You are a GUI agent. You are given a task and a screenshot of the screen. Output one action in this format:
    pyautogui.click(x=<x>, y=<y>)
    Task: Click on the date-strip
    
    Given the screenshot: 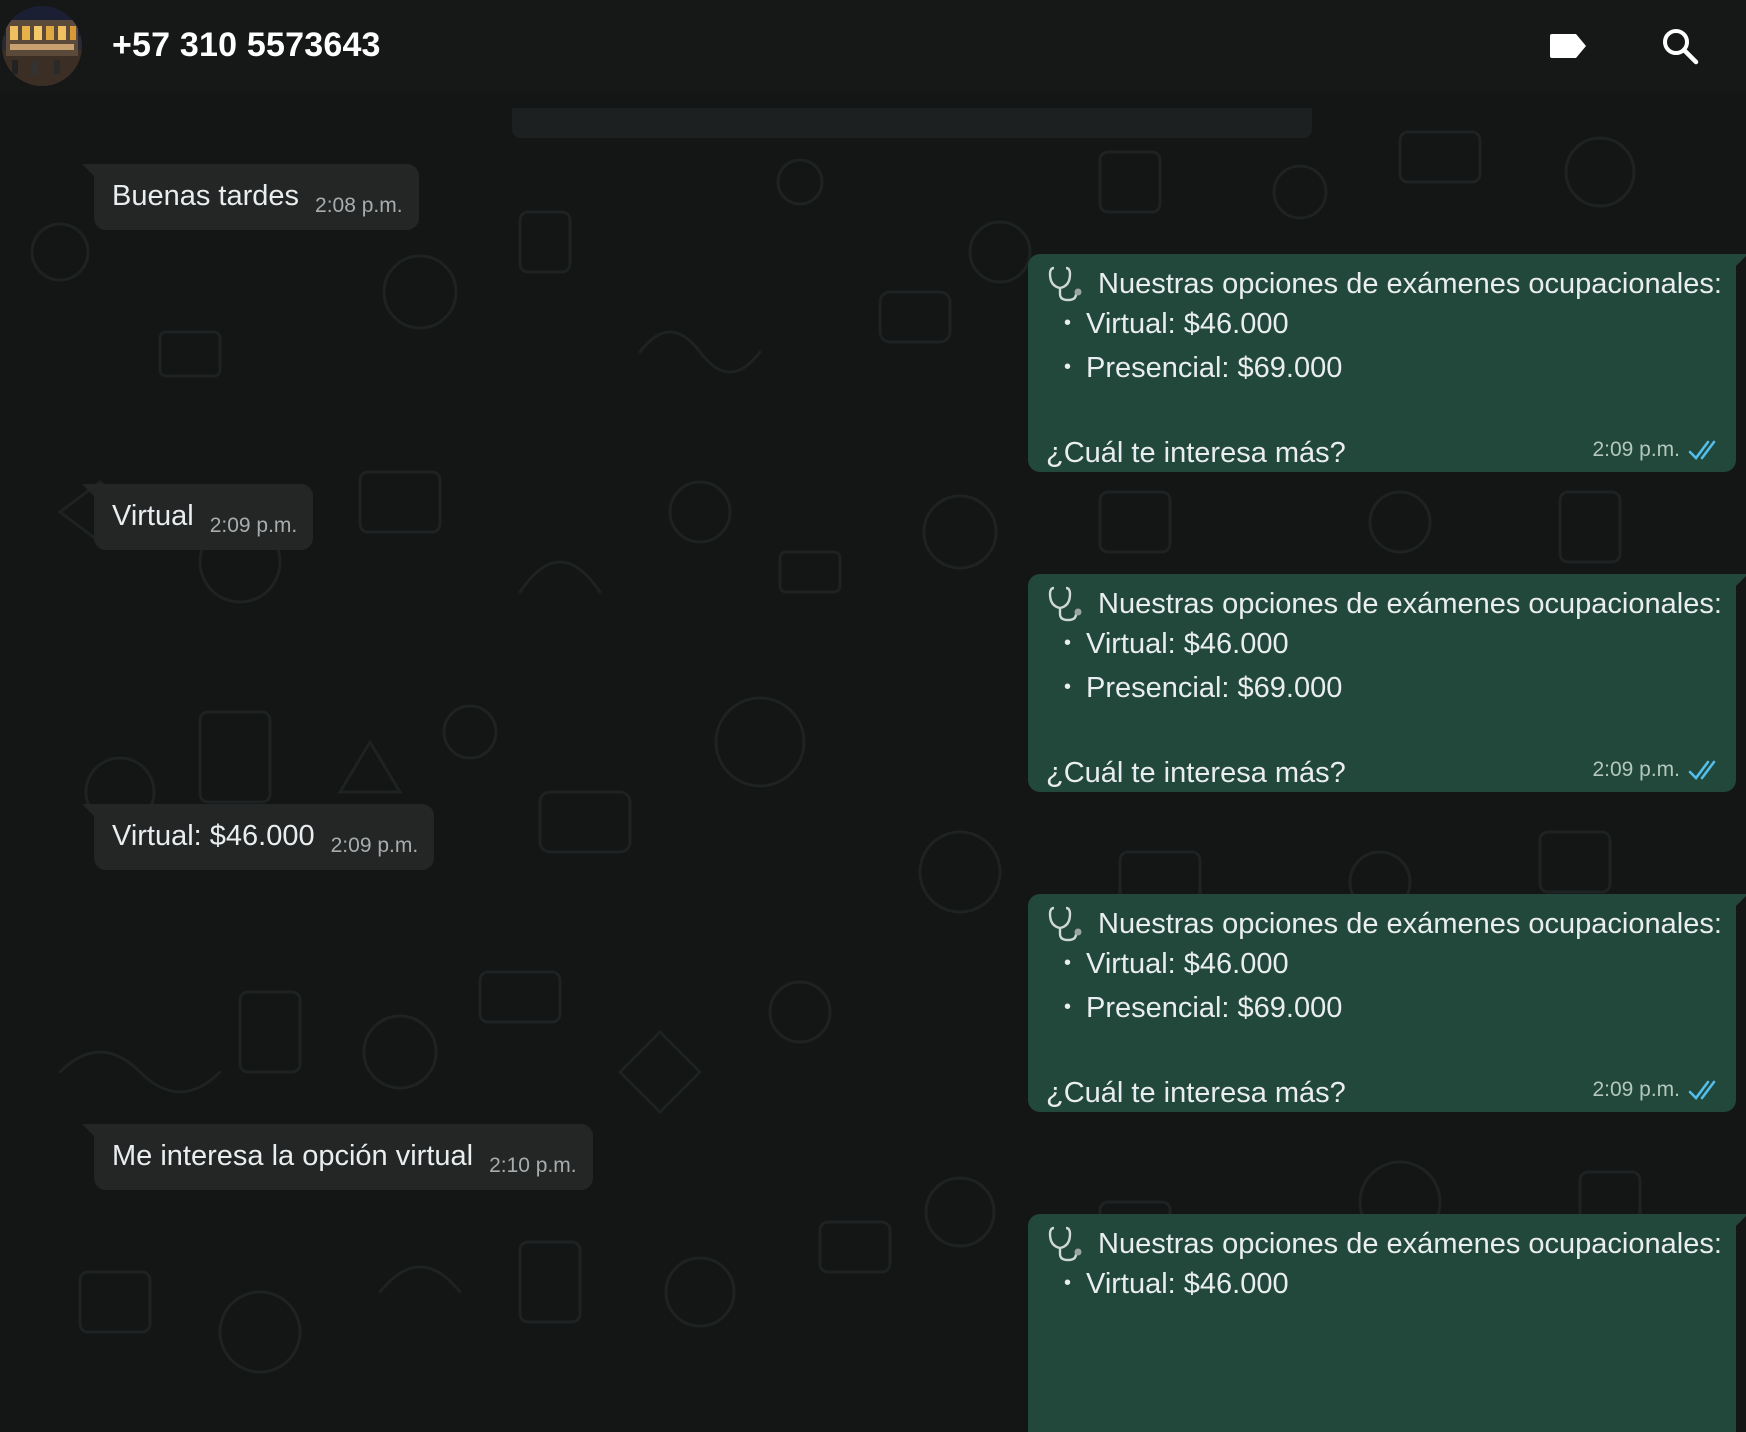 What is the action you would take?
    pyautogui.click(x=912, y=123)
    